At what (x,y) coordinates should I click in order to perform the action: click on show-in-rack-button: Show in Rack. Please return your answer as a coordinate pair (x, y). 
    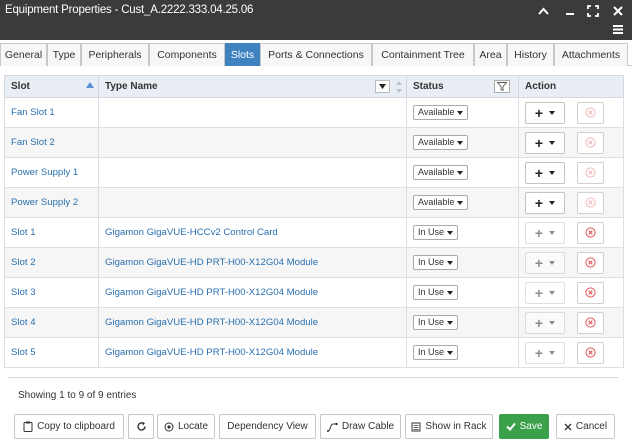
    Looking at the image, I should click on (449, 426).